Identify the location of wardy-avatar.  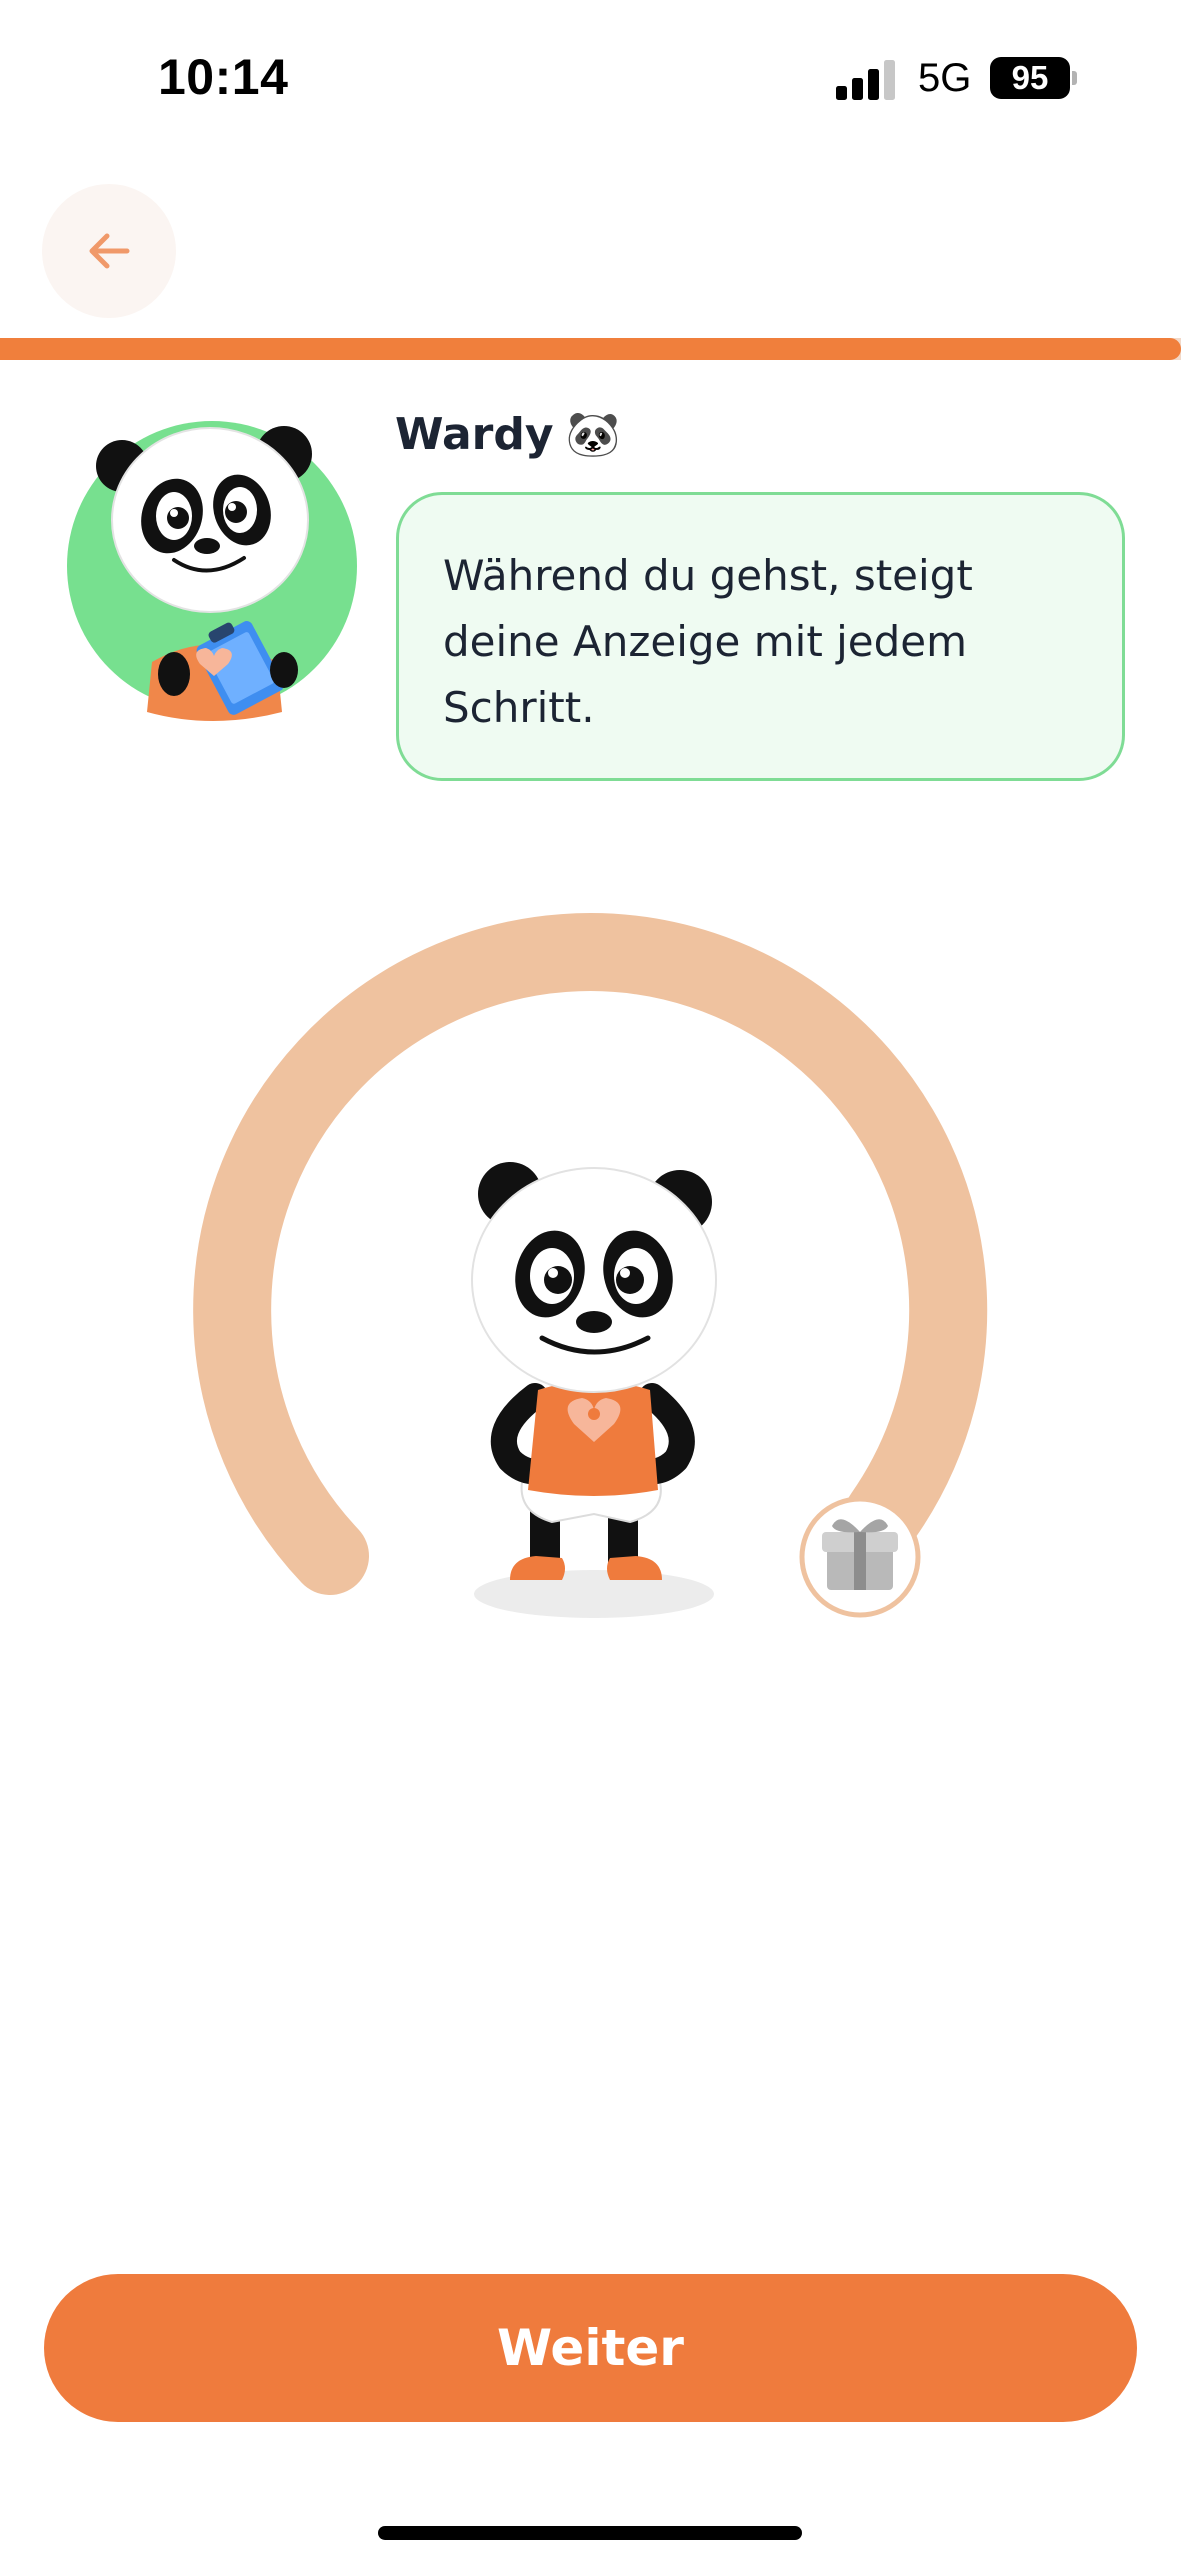
(212, 571).